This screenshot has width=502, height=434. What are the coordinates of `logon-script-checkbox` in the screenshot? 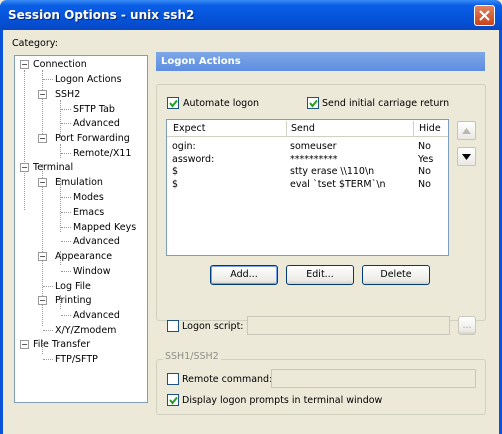 It's located at (173, 326).